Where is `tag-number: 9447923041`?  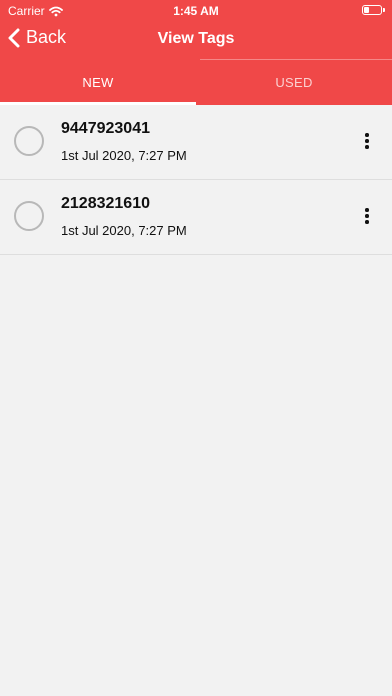 tag-number: 9447923041 is located at coordinates (105, 128).